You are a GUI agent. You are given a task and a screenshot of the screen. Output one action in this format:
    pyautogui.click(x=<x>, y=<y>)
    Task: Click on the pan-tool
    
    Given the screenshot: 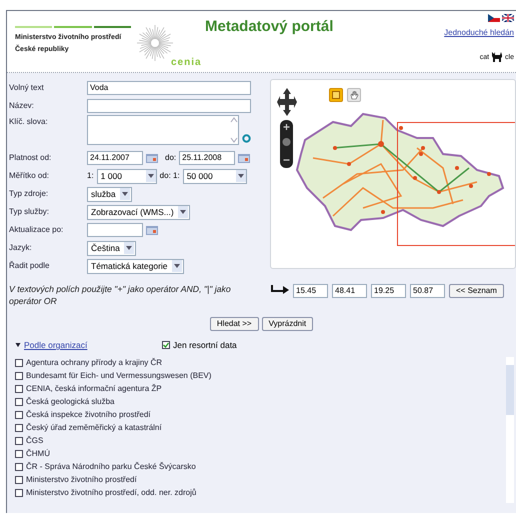 What is the action you would take?
    pyautogui.click(x=354, y=95)
    